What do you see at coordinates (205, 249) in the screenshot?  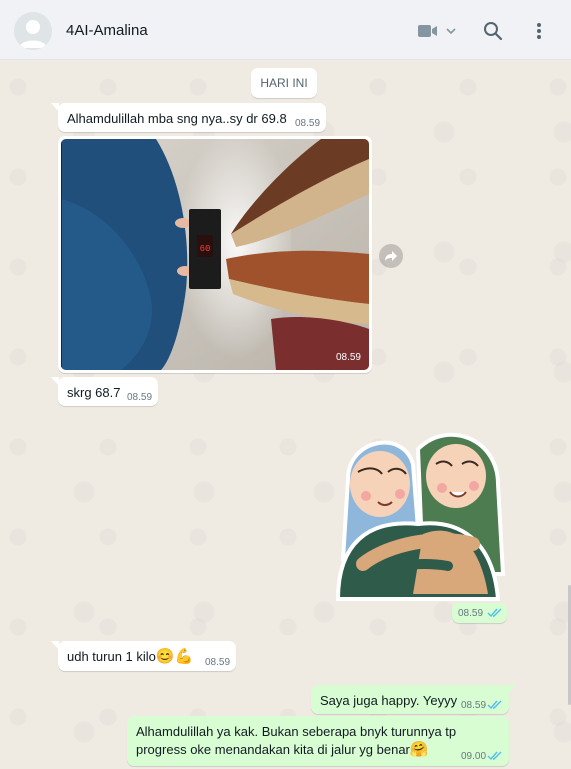 I see `svg-text: 60` at bounding box center [205, 249].